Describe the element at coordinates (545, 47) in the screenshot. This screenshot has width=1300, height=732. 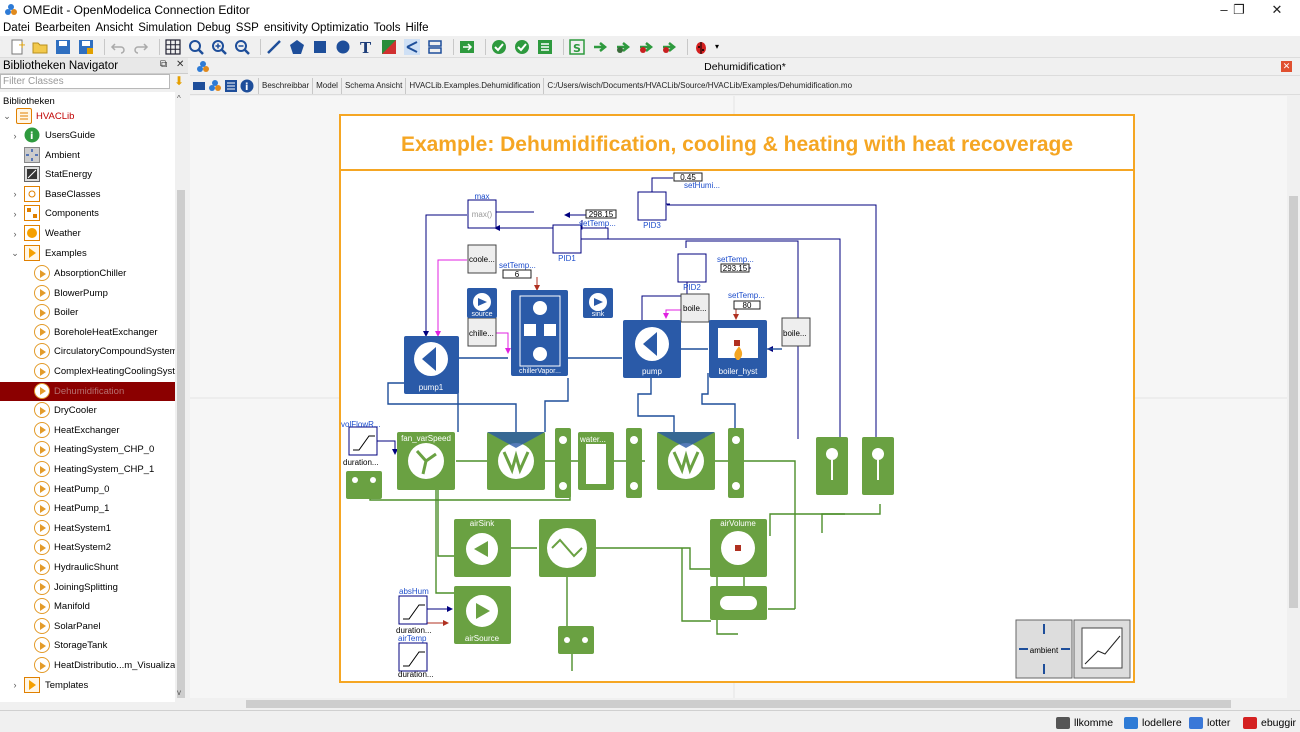
I see `instantiate-model-icon` at that location.